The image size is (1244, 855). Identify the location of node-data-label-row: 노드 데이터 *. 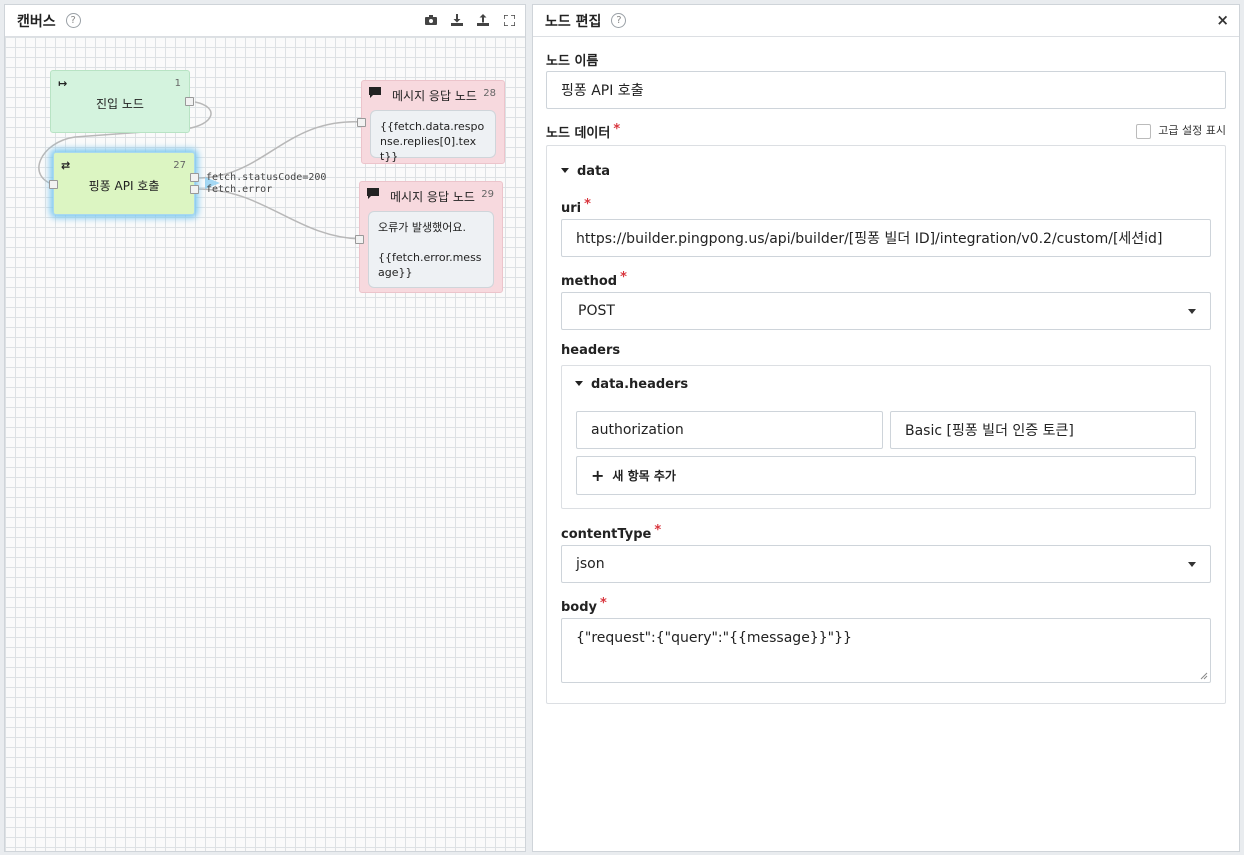
(583, 131).